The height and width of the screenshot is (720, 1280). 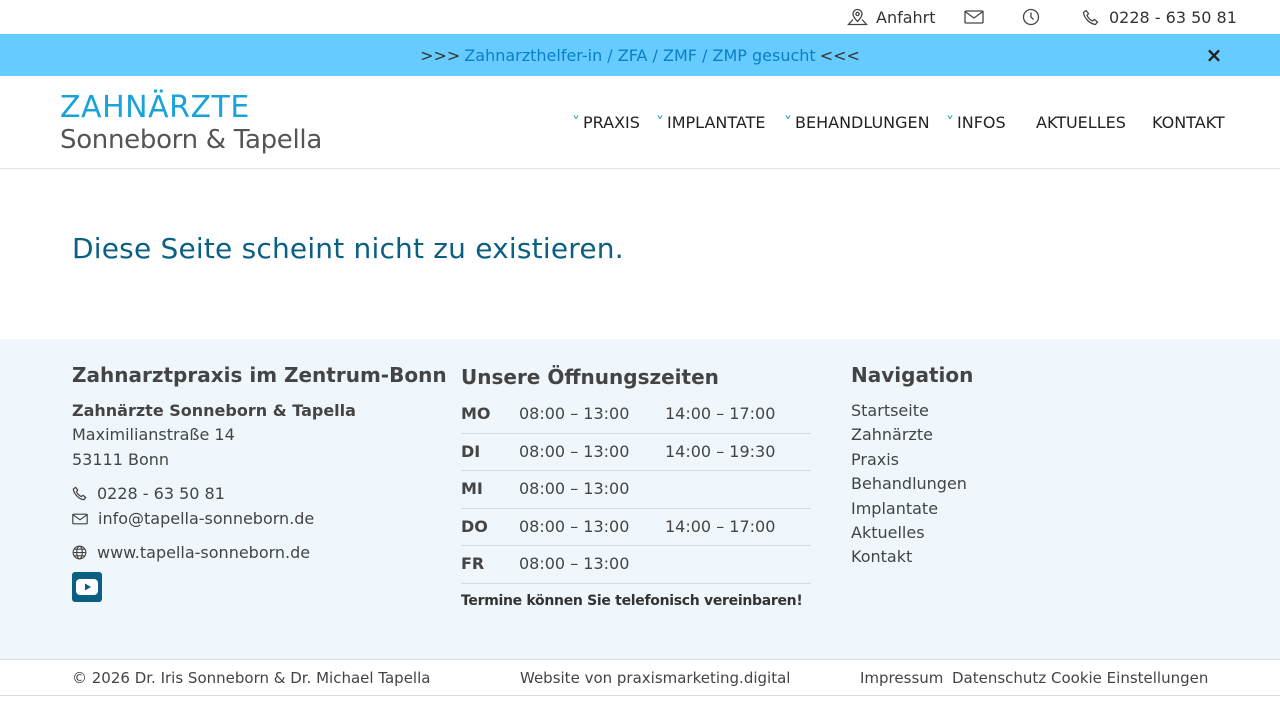 What do you see at coordinates (206, 518) in the screenshot?
I see `footer-email-text: info@tapella-sonneborn.de` at bounding box center [206, 518].